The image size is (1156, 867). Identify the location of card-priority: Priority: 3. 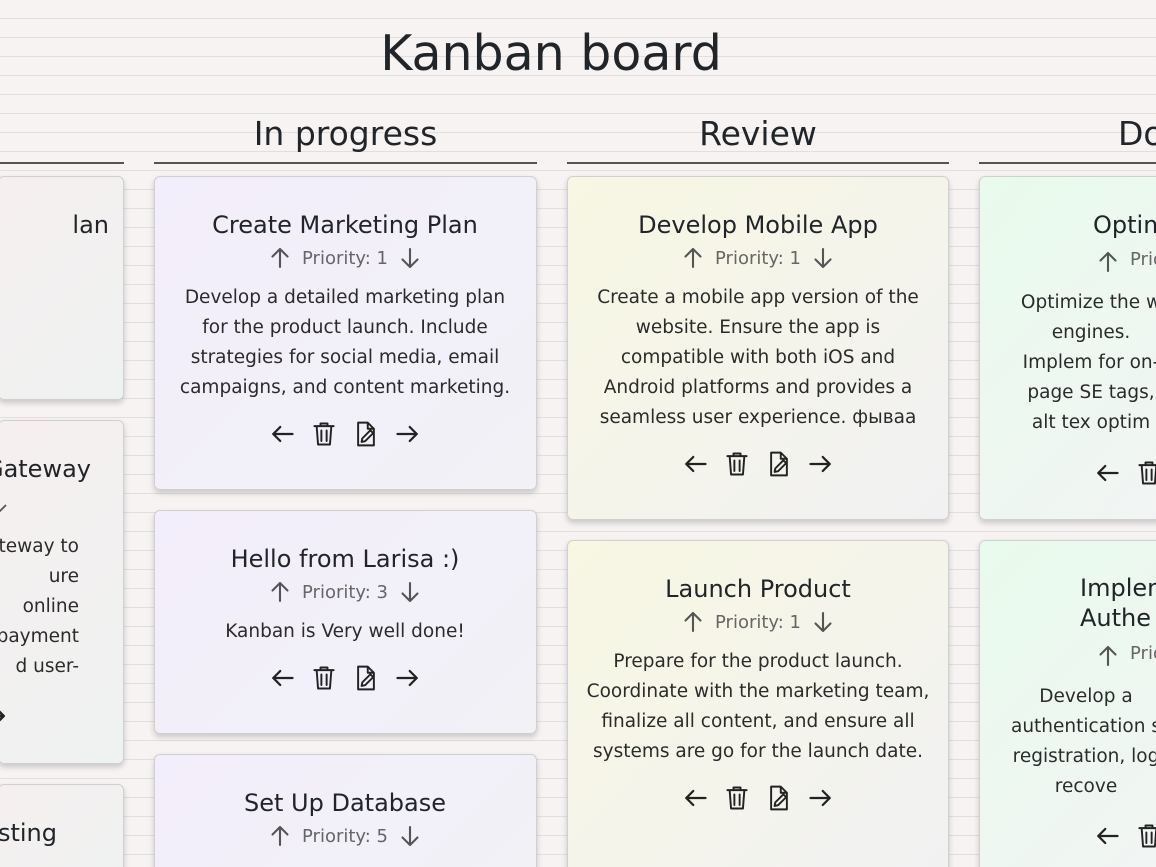
(345, 592).